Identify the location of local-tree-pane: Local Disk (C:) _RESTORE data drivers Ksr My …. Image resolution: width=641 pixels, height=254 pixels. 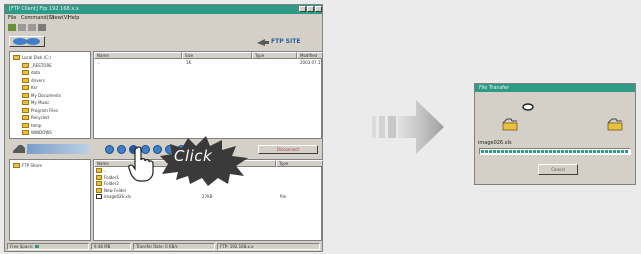
(50, 95).